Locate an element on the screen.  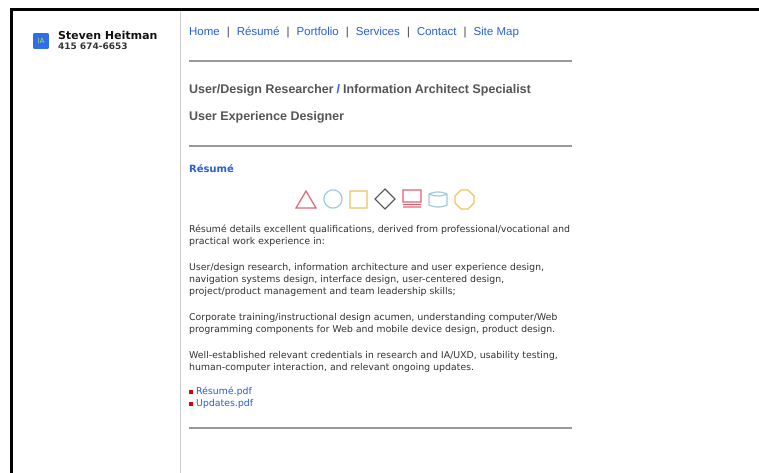
body-paragraph: User/design research, information architecture and user experience design, navigation systems design, interface design, user-centered design, project/product management and team leadership skills; is located at coordinates (367, 280).